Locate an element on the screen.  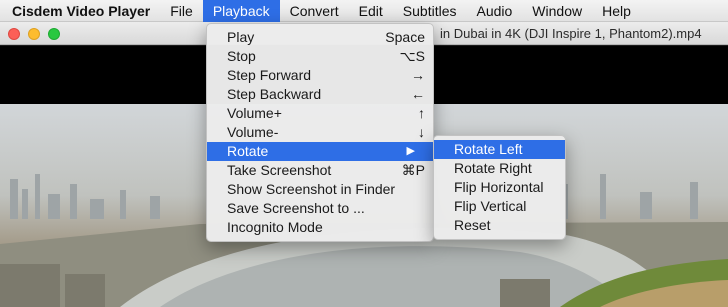
menu-item-label: Step Backward is located at coordinates (274, 94).